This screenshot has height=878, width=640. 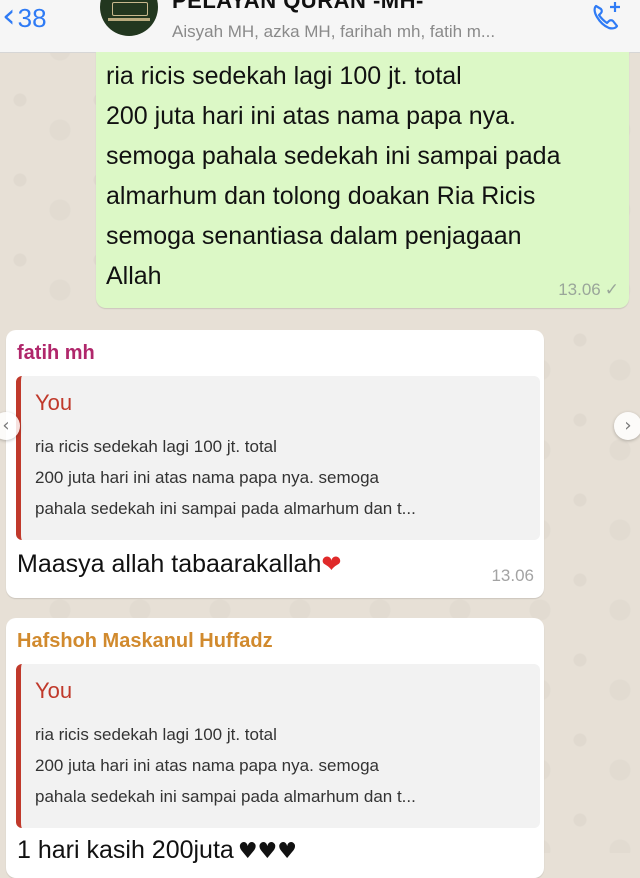 What do you see at coordinates (298, 7) in the screenshot?
I see `group-title: PELAYAN QURAN -MH-` at bounding box center [298, 7].